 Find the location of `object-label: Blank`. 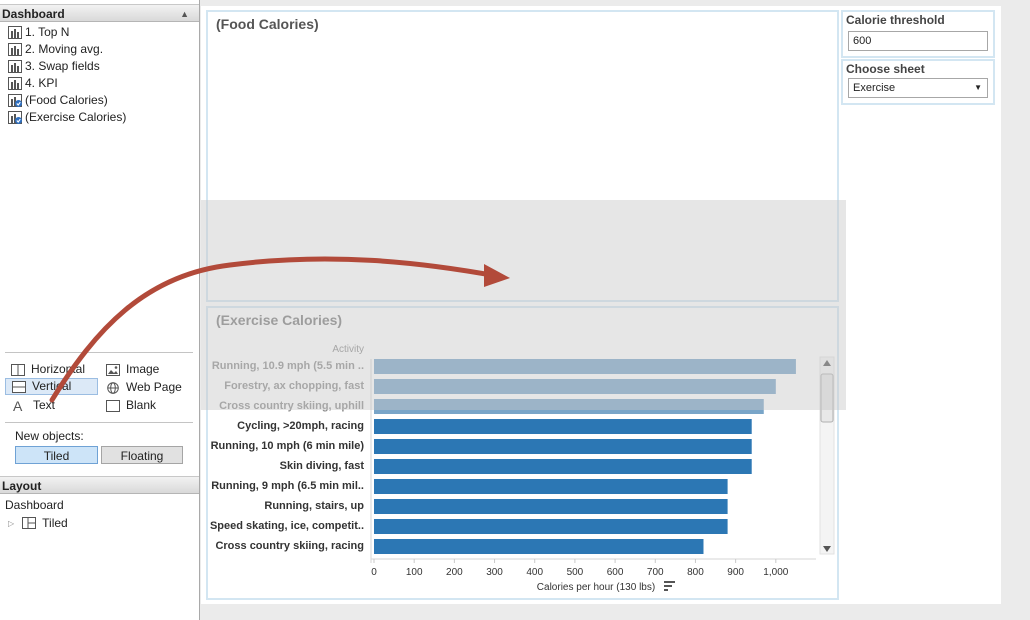

object-label: Blank is located at coordinates (141, 405).